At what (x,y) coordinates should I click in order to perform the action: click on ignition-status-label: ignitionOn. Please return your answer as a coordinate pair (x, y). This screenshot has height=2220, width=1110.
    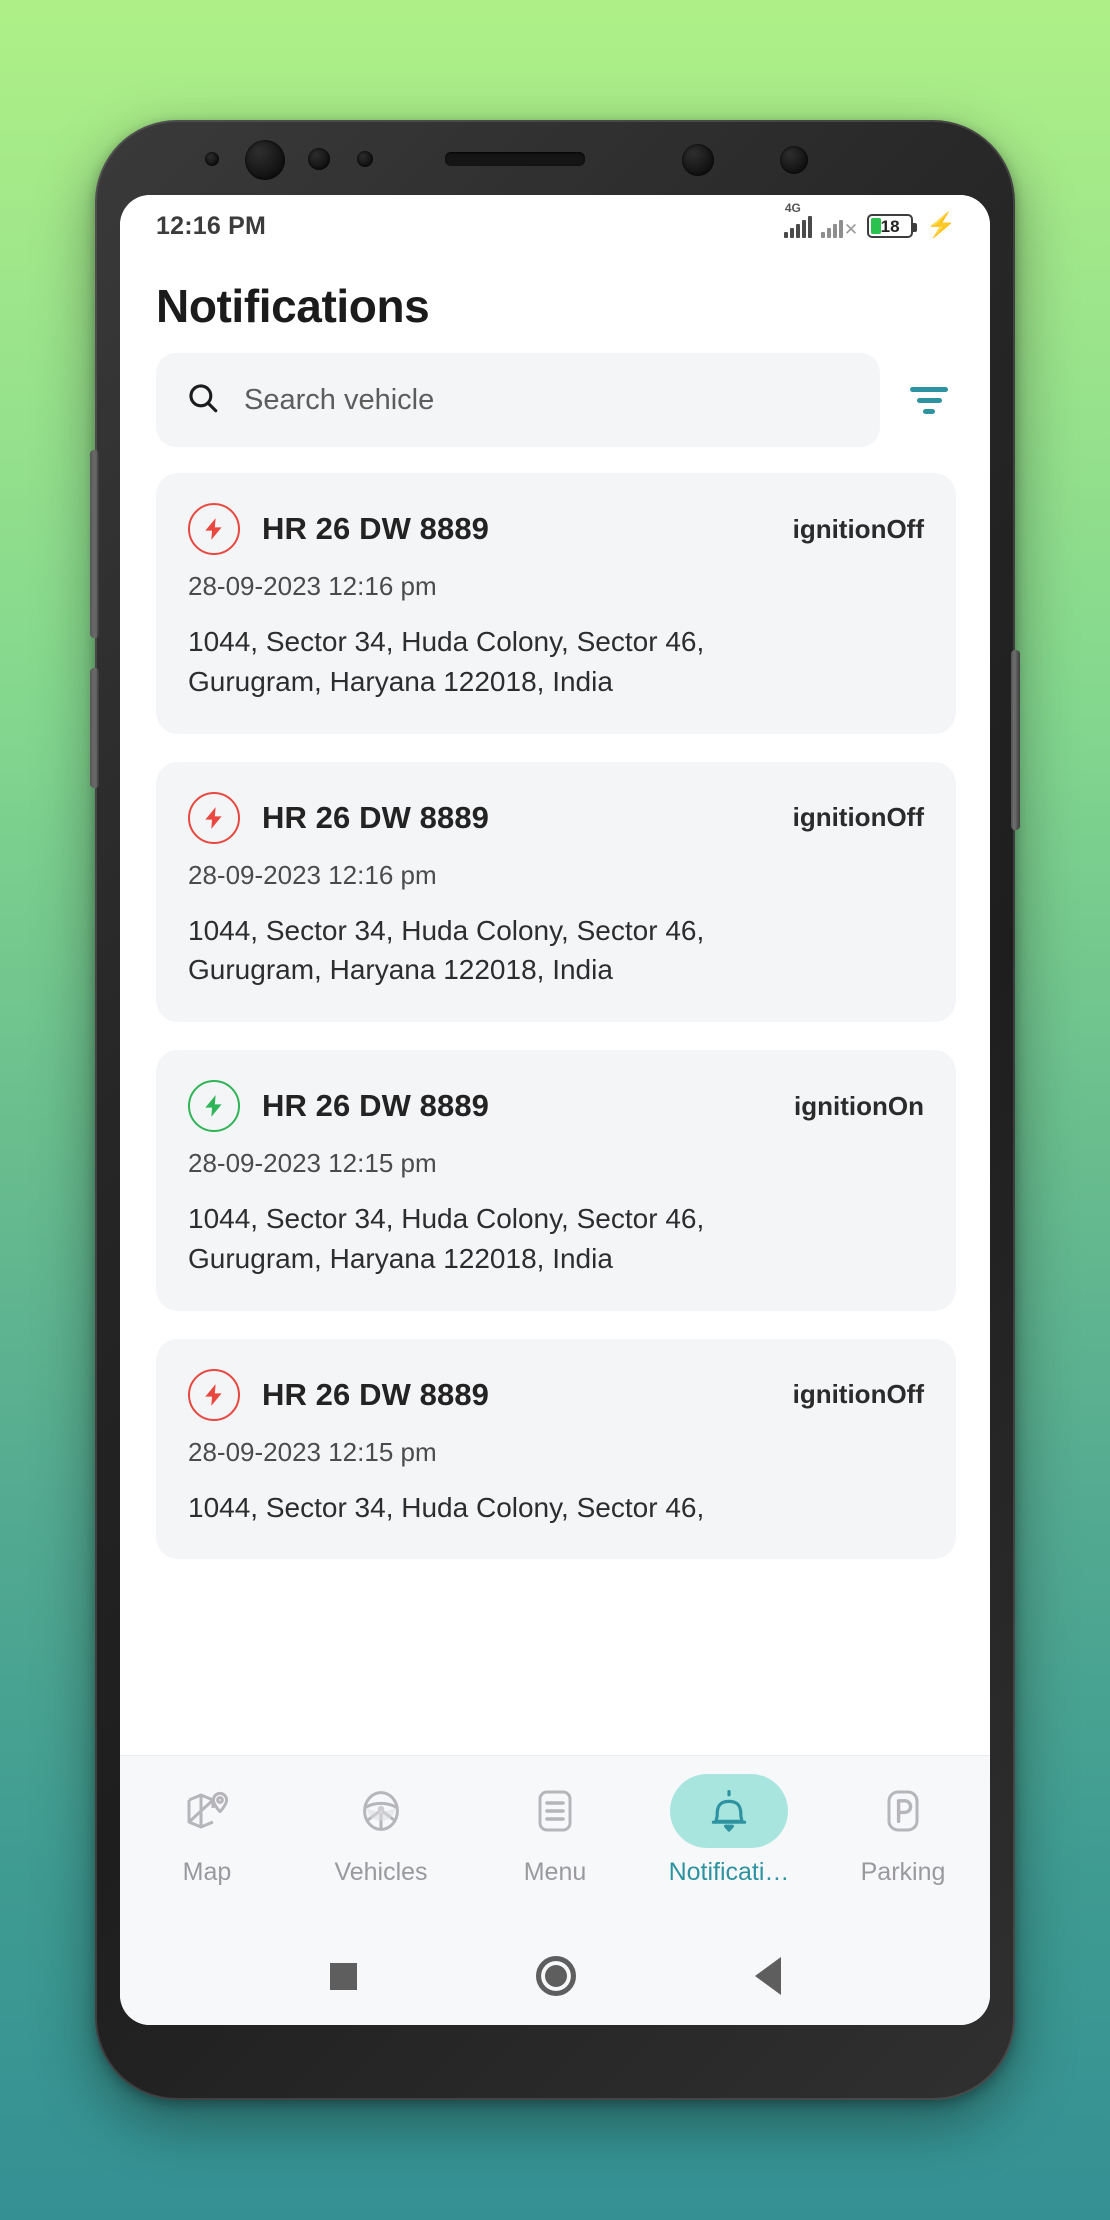
    Looking at the image, I should click on (859, 1105).